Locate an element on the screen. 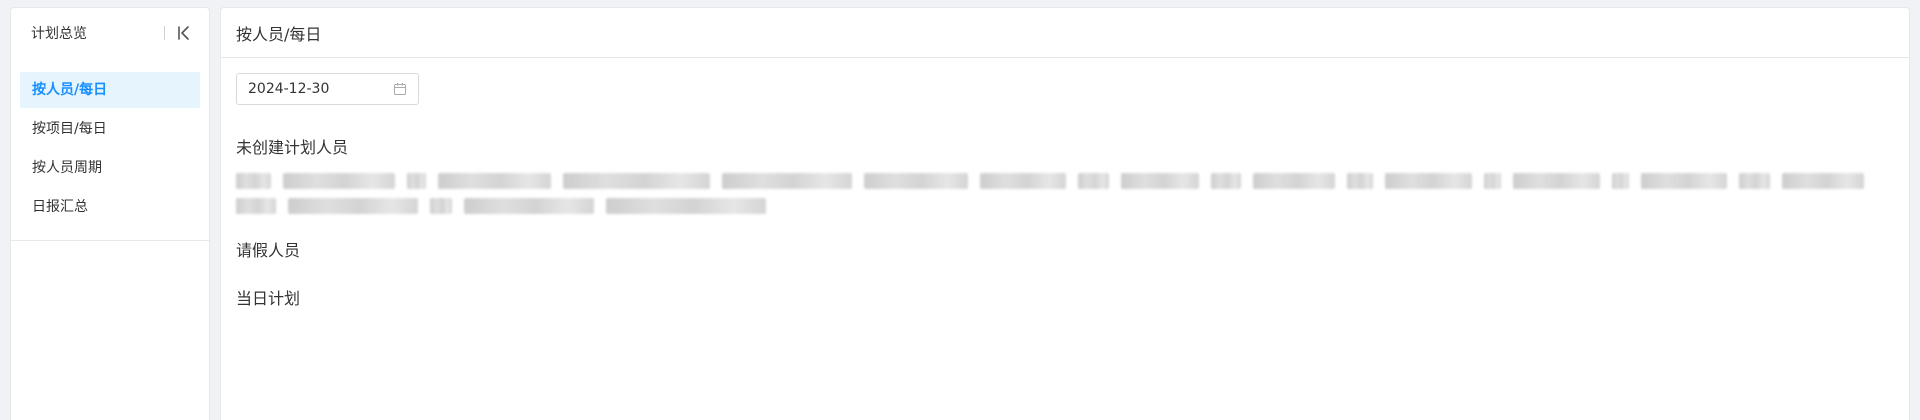 The image size is (1920, 420). sidebar-menu: 按人员/每日 按项目/每日 按人员周期 日报汇总 is located at coordinates (110, 149).